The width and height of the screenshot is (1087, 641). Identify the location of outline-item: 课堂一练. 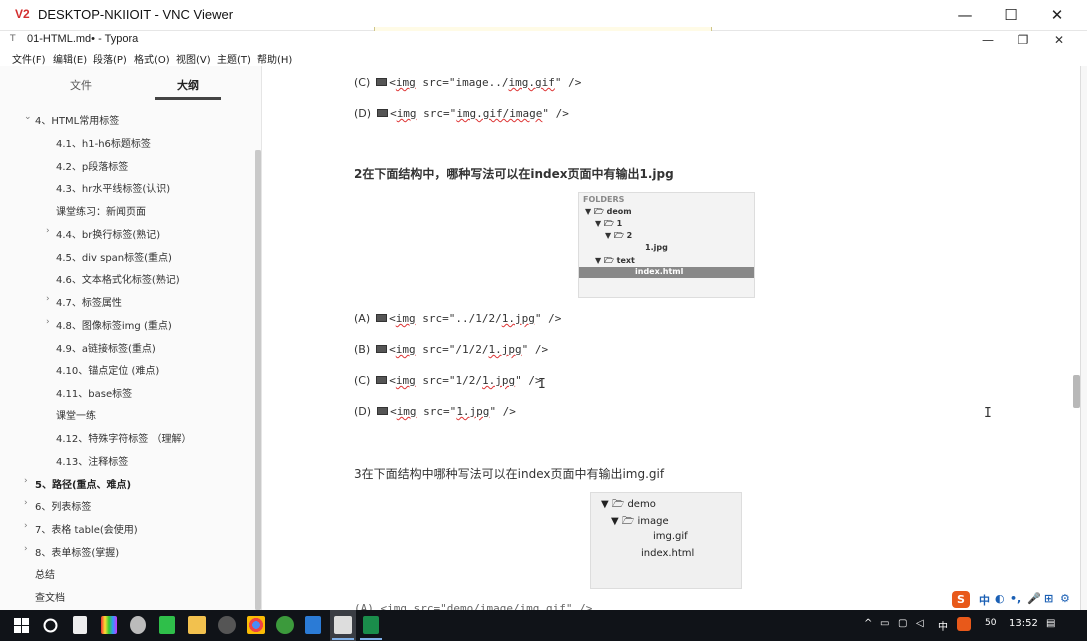
(76, 414).